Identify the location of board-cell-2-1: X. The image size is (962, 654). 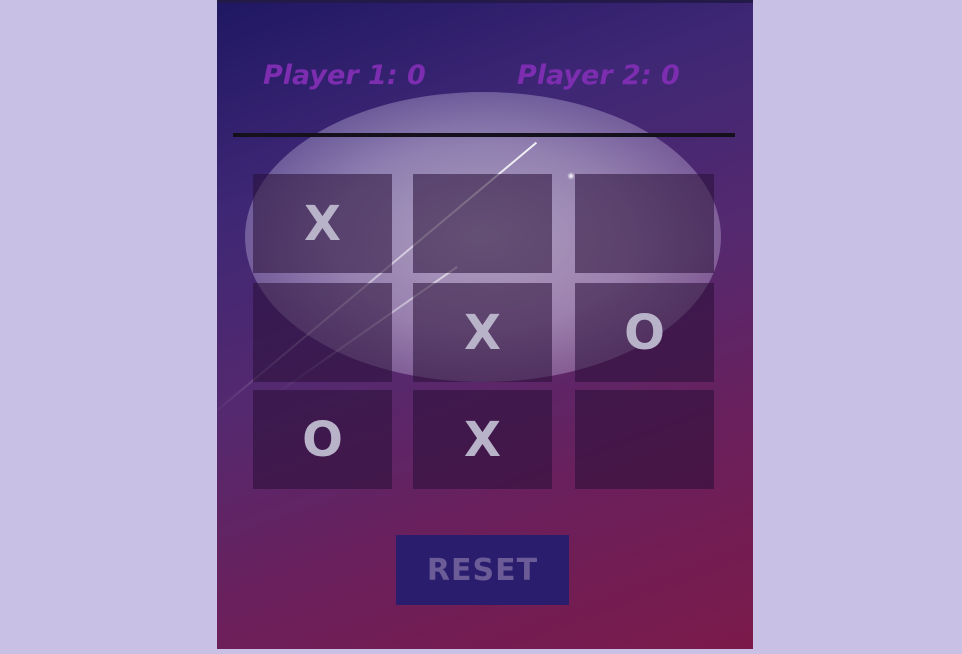
(482, 439).